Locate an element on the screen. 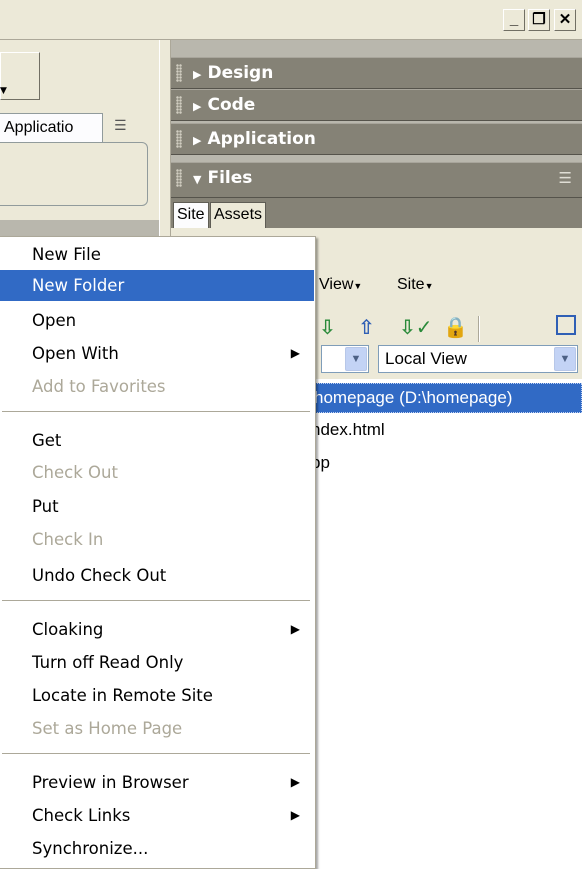 The height and width of the screenshot is (869, 582). menu-item-label: Locate in Remote Site is located at coordinates (122, 695).